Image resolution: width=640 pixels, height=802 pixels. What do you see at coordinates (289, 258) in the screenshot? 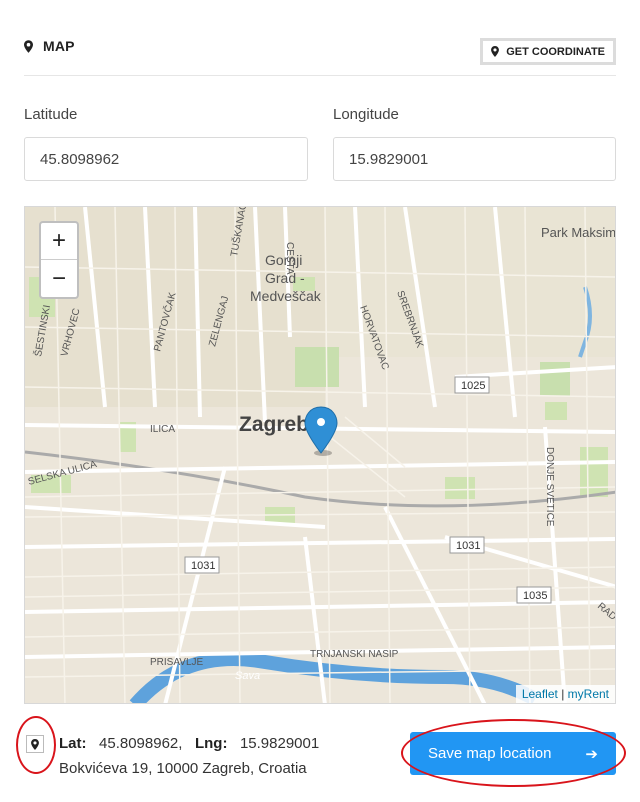
I see `map-label-cesta: CESTA` at bounding box center [289, 258].